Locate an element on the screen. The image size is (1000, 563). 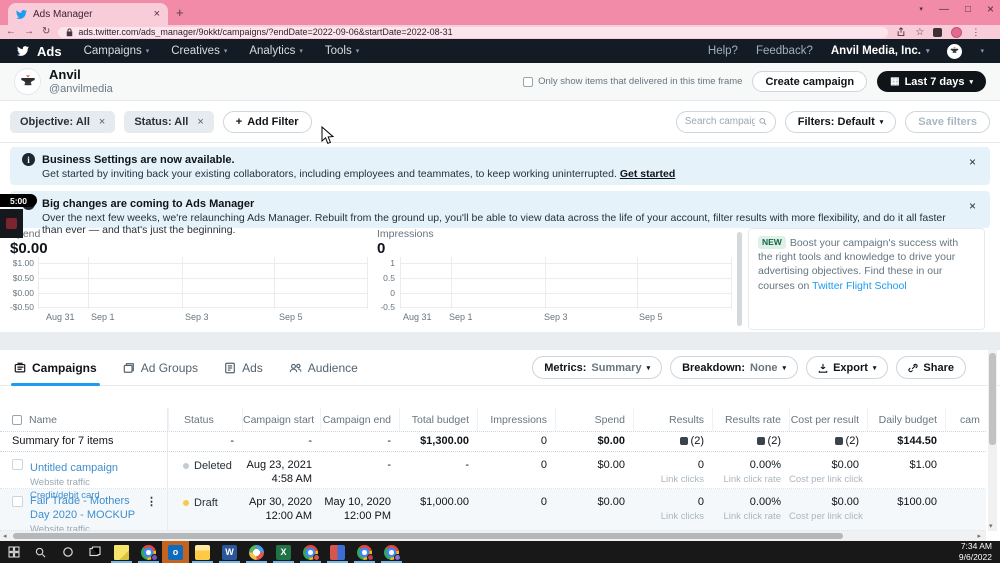
browser-back-button: ← is located at coordinates (11, 32).